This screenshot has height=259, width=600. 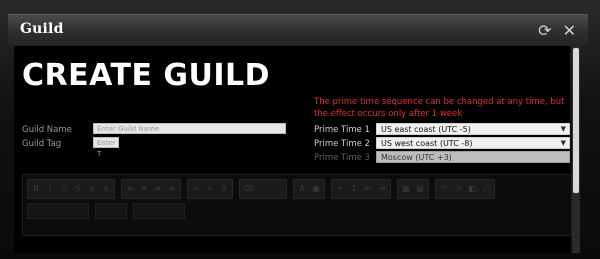 What do you see at coordinates (406, 189) in the screenshot?
I see `image-icon: ▦` at bounding box center [406, 189].